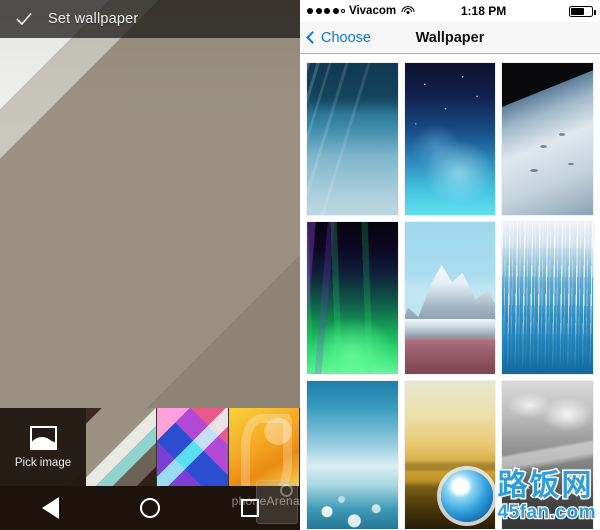 This screenshot has height=530, width=600. Describe the element at coordinates (346, 37) in the screenshot. I see `back-button-label: Choose` at that location.